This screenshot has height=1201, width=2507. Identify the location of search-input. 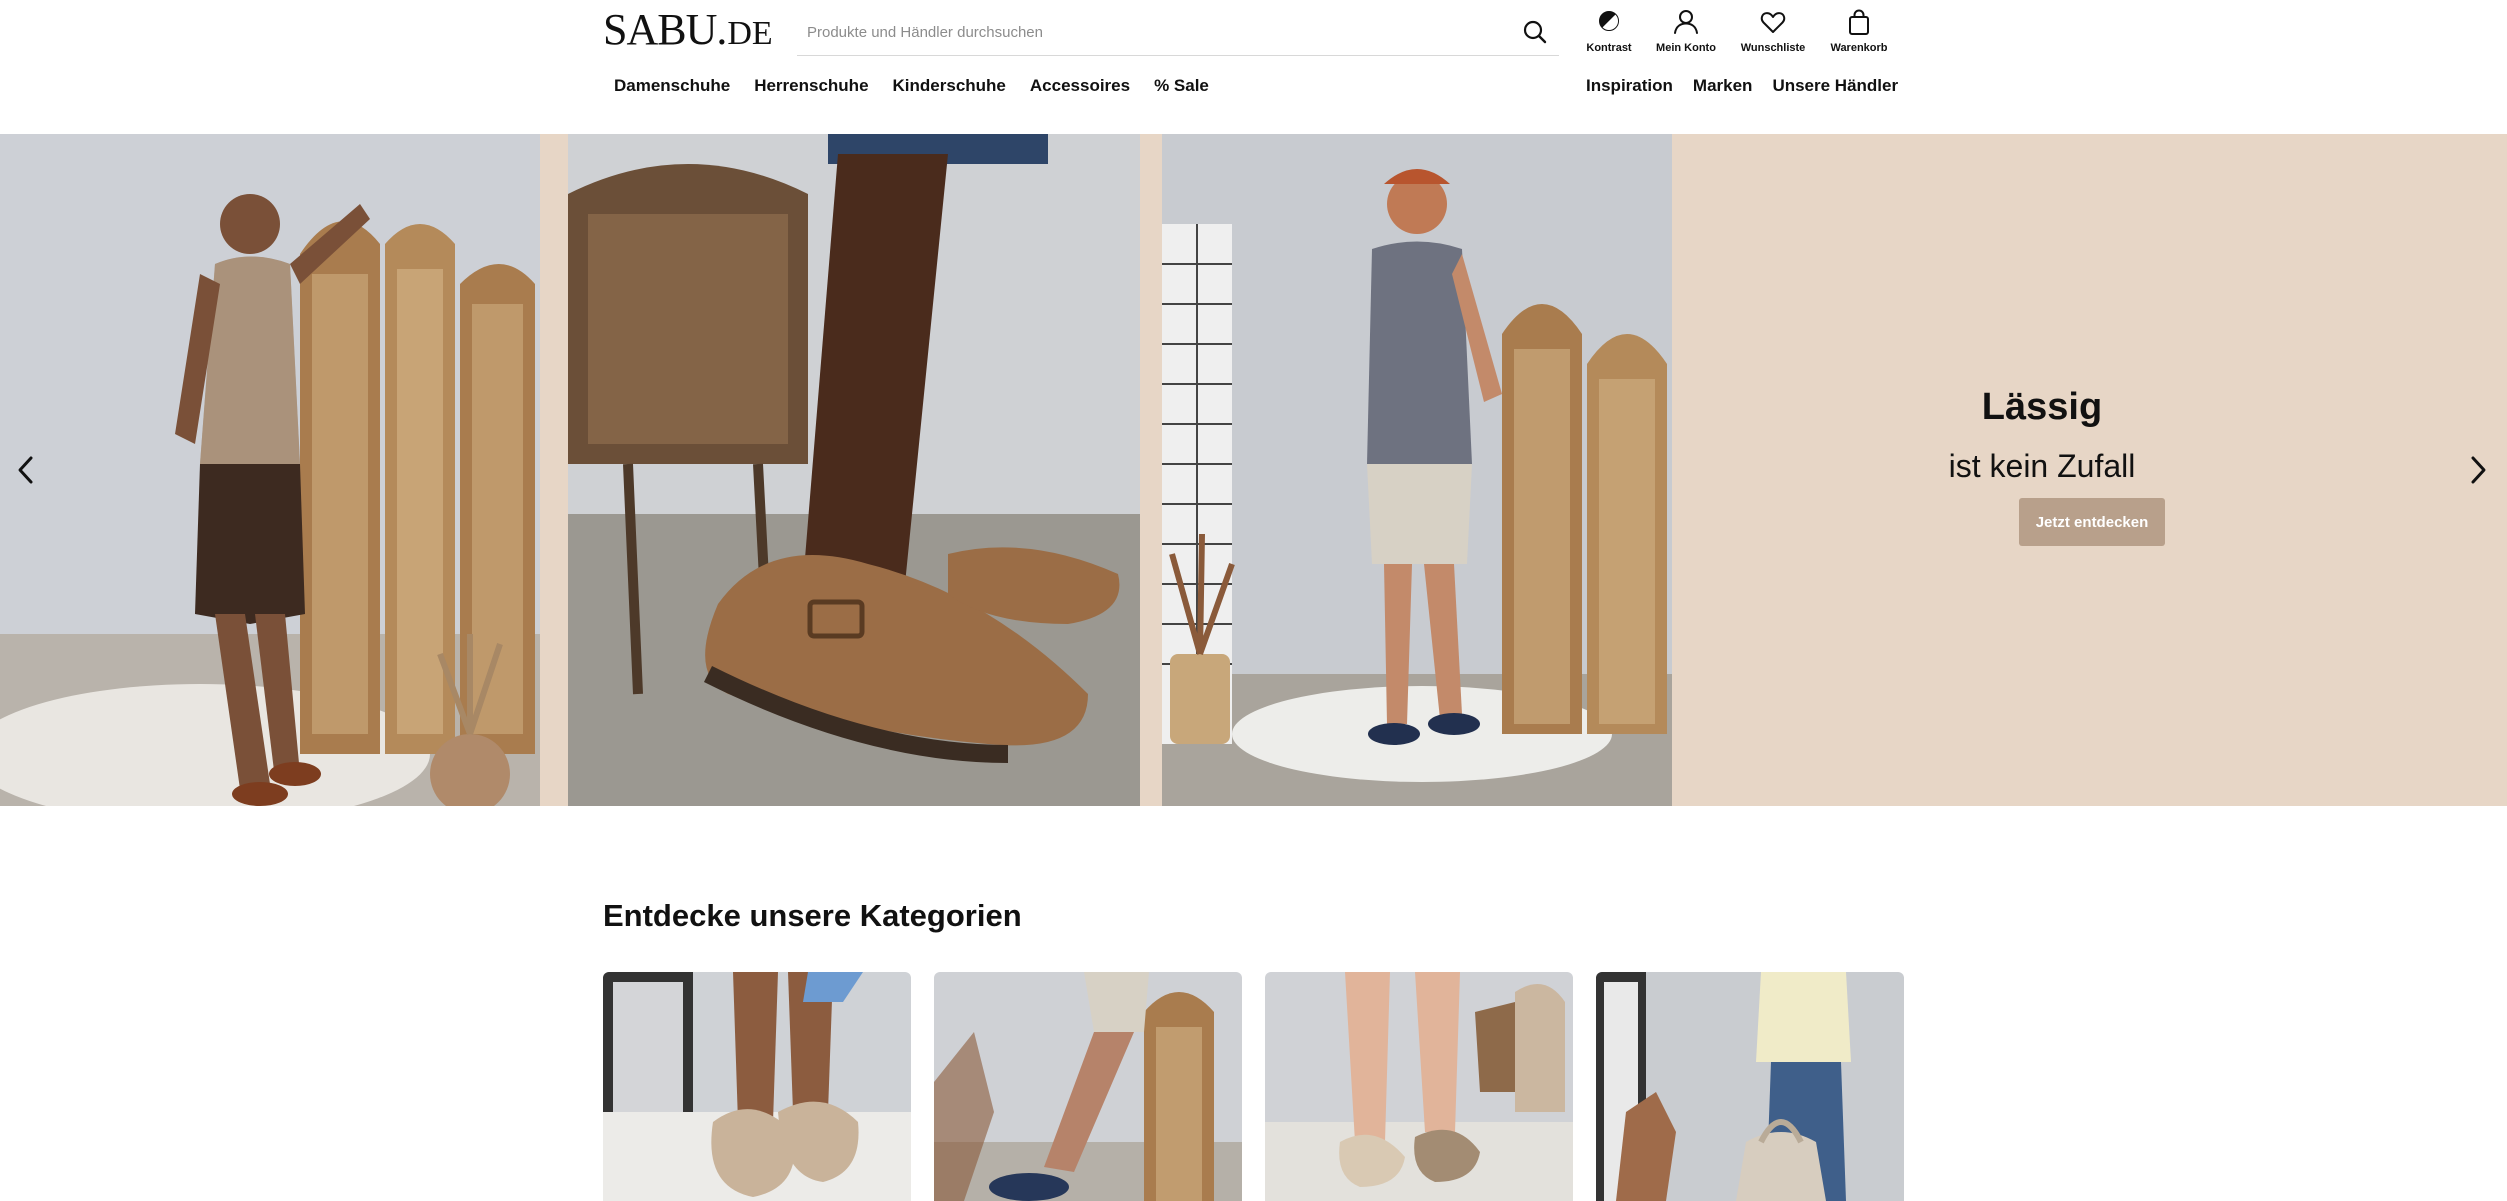
(1152, 32).